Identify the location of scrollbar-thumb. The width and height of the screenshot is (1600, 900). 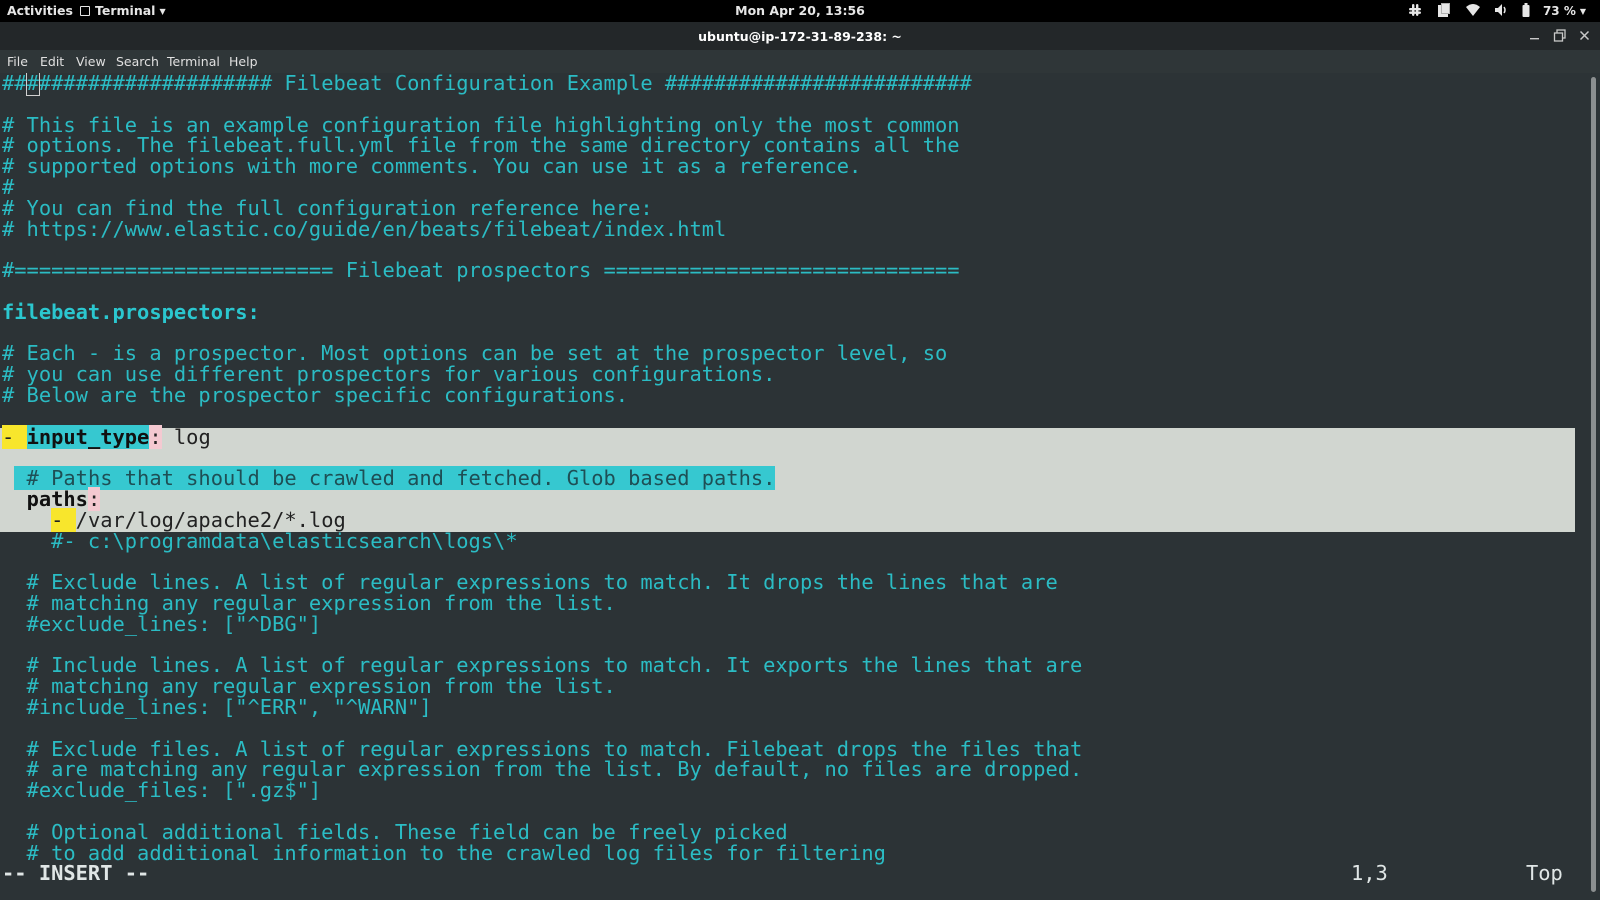
(1593, 484).